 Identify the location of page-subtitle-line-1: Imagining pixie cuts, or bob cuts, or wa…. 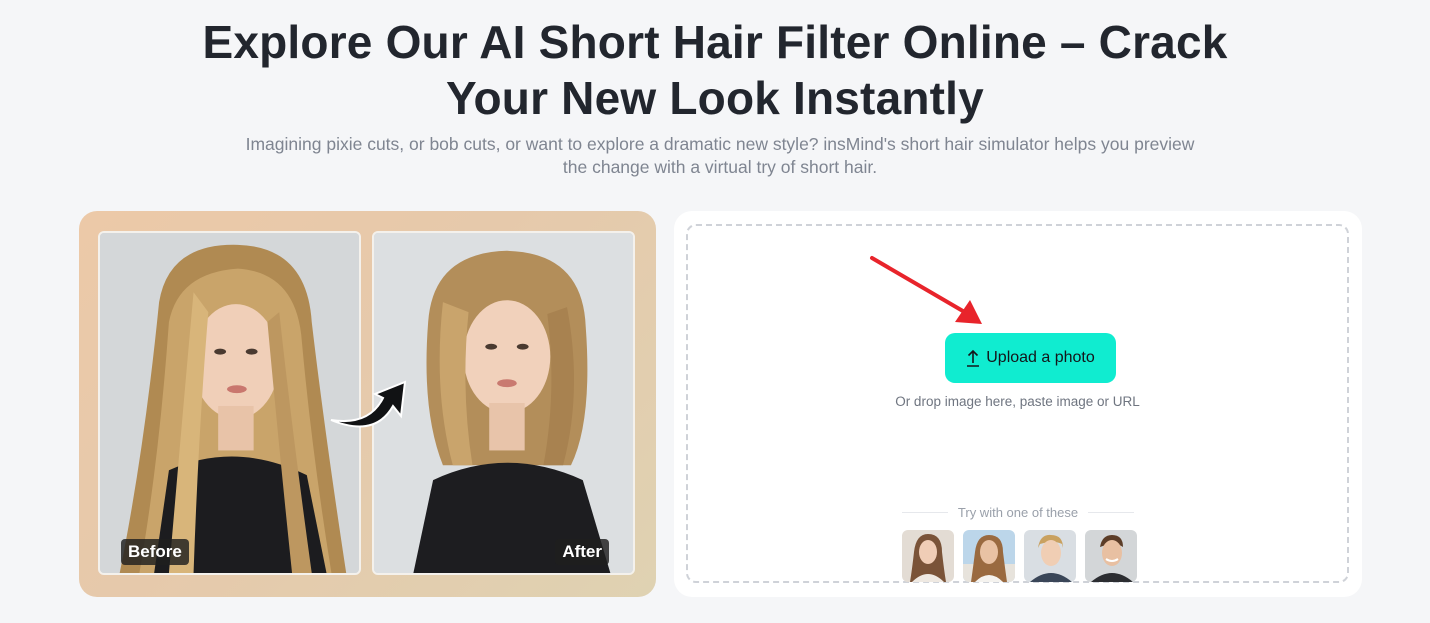
(720, 144).